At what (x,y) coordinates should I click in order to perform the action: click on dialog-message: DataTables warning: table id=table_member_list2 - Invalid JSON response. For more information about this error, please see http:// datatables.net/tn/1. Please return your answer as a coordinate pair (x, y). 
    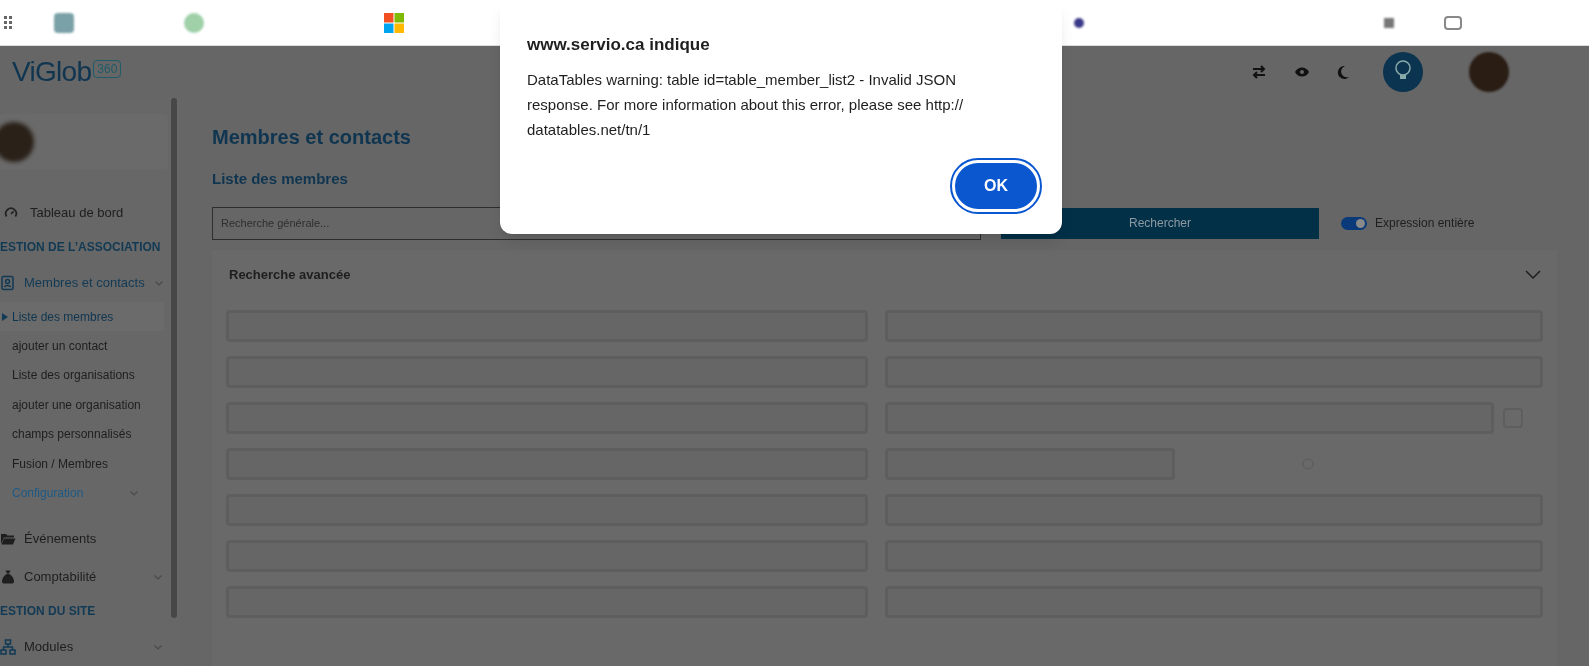
    Looking at the image, I should click on (746, 104).